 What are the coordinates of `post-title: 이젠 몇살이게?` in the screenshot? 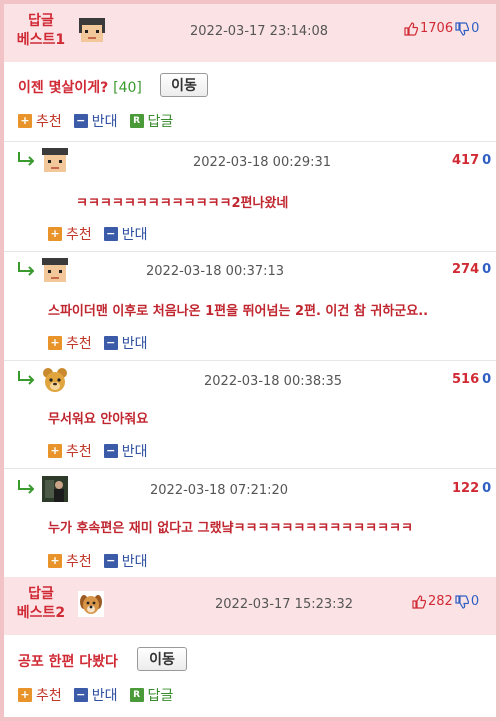 It's located at (63, 88).